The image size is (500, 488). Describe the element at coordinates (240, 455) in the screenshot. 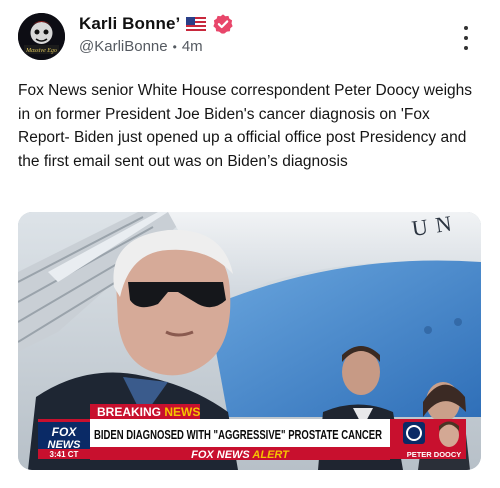

I see `fox-news-alert: FOX NEWS ALERT` at that location.